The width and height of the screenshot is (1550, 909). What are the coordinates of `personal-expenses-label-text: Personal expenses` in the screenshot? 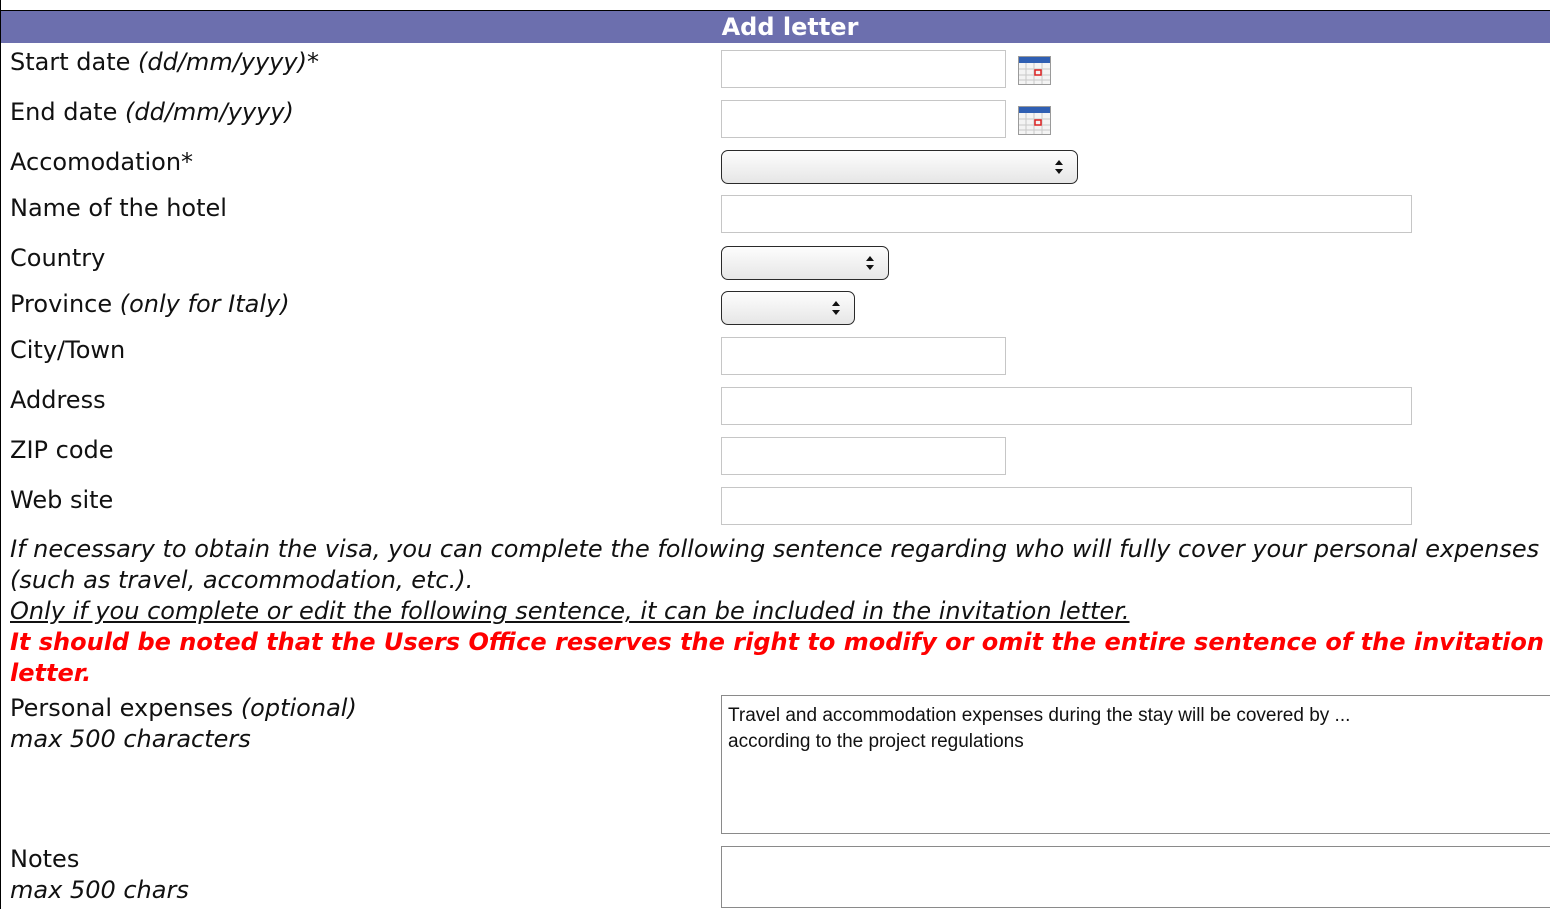 It's located at (125, 708).